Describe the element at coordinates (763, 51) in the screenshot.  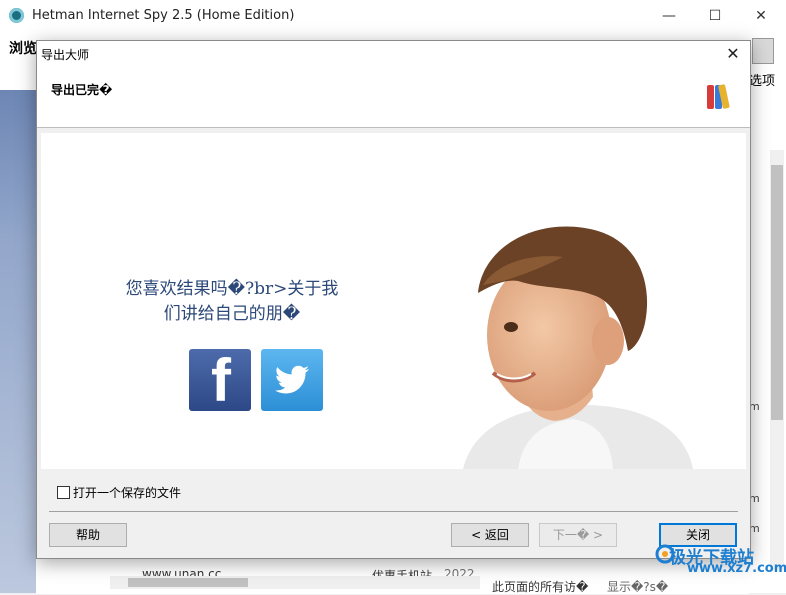
I see `options-pencil-icon` at that location.